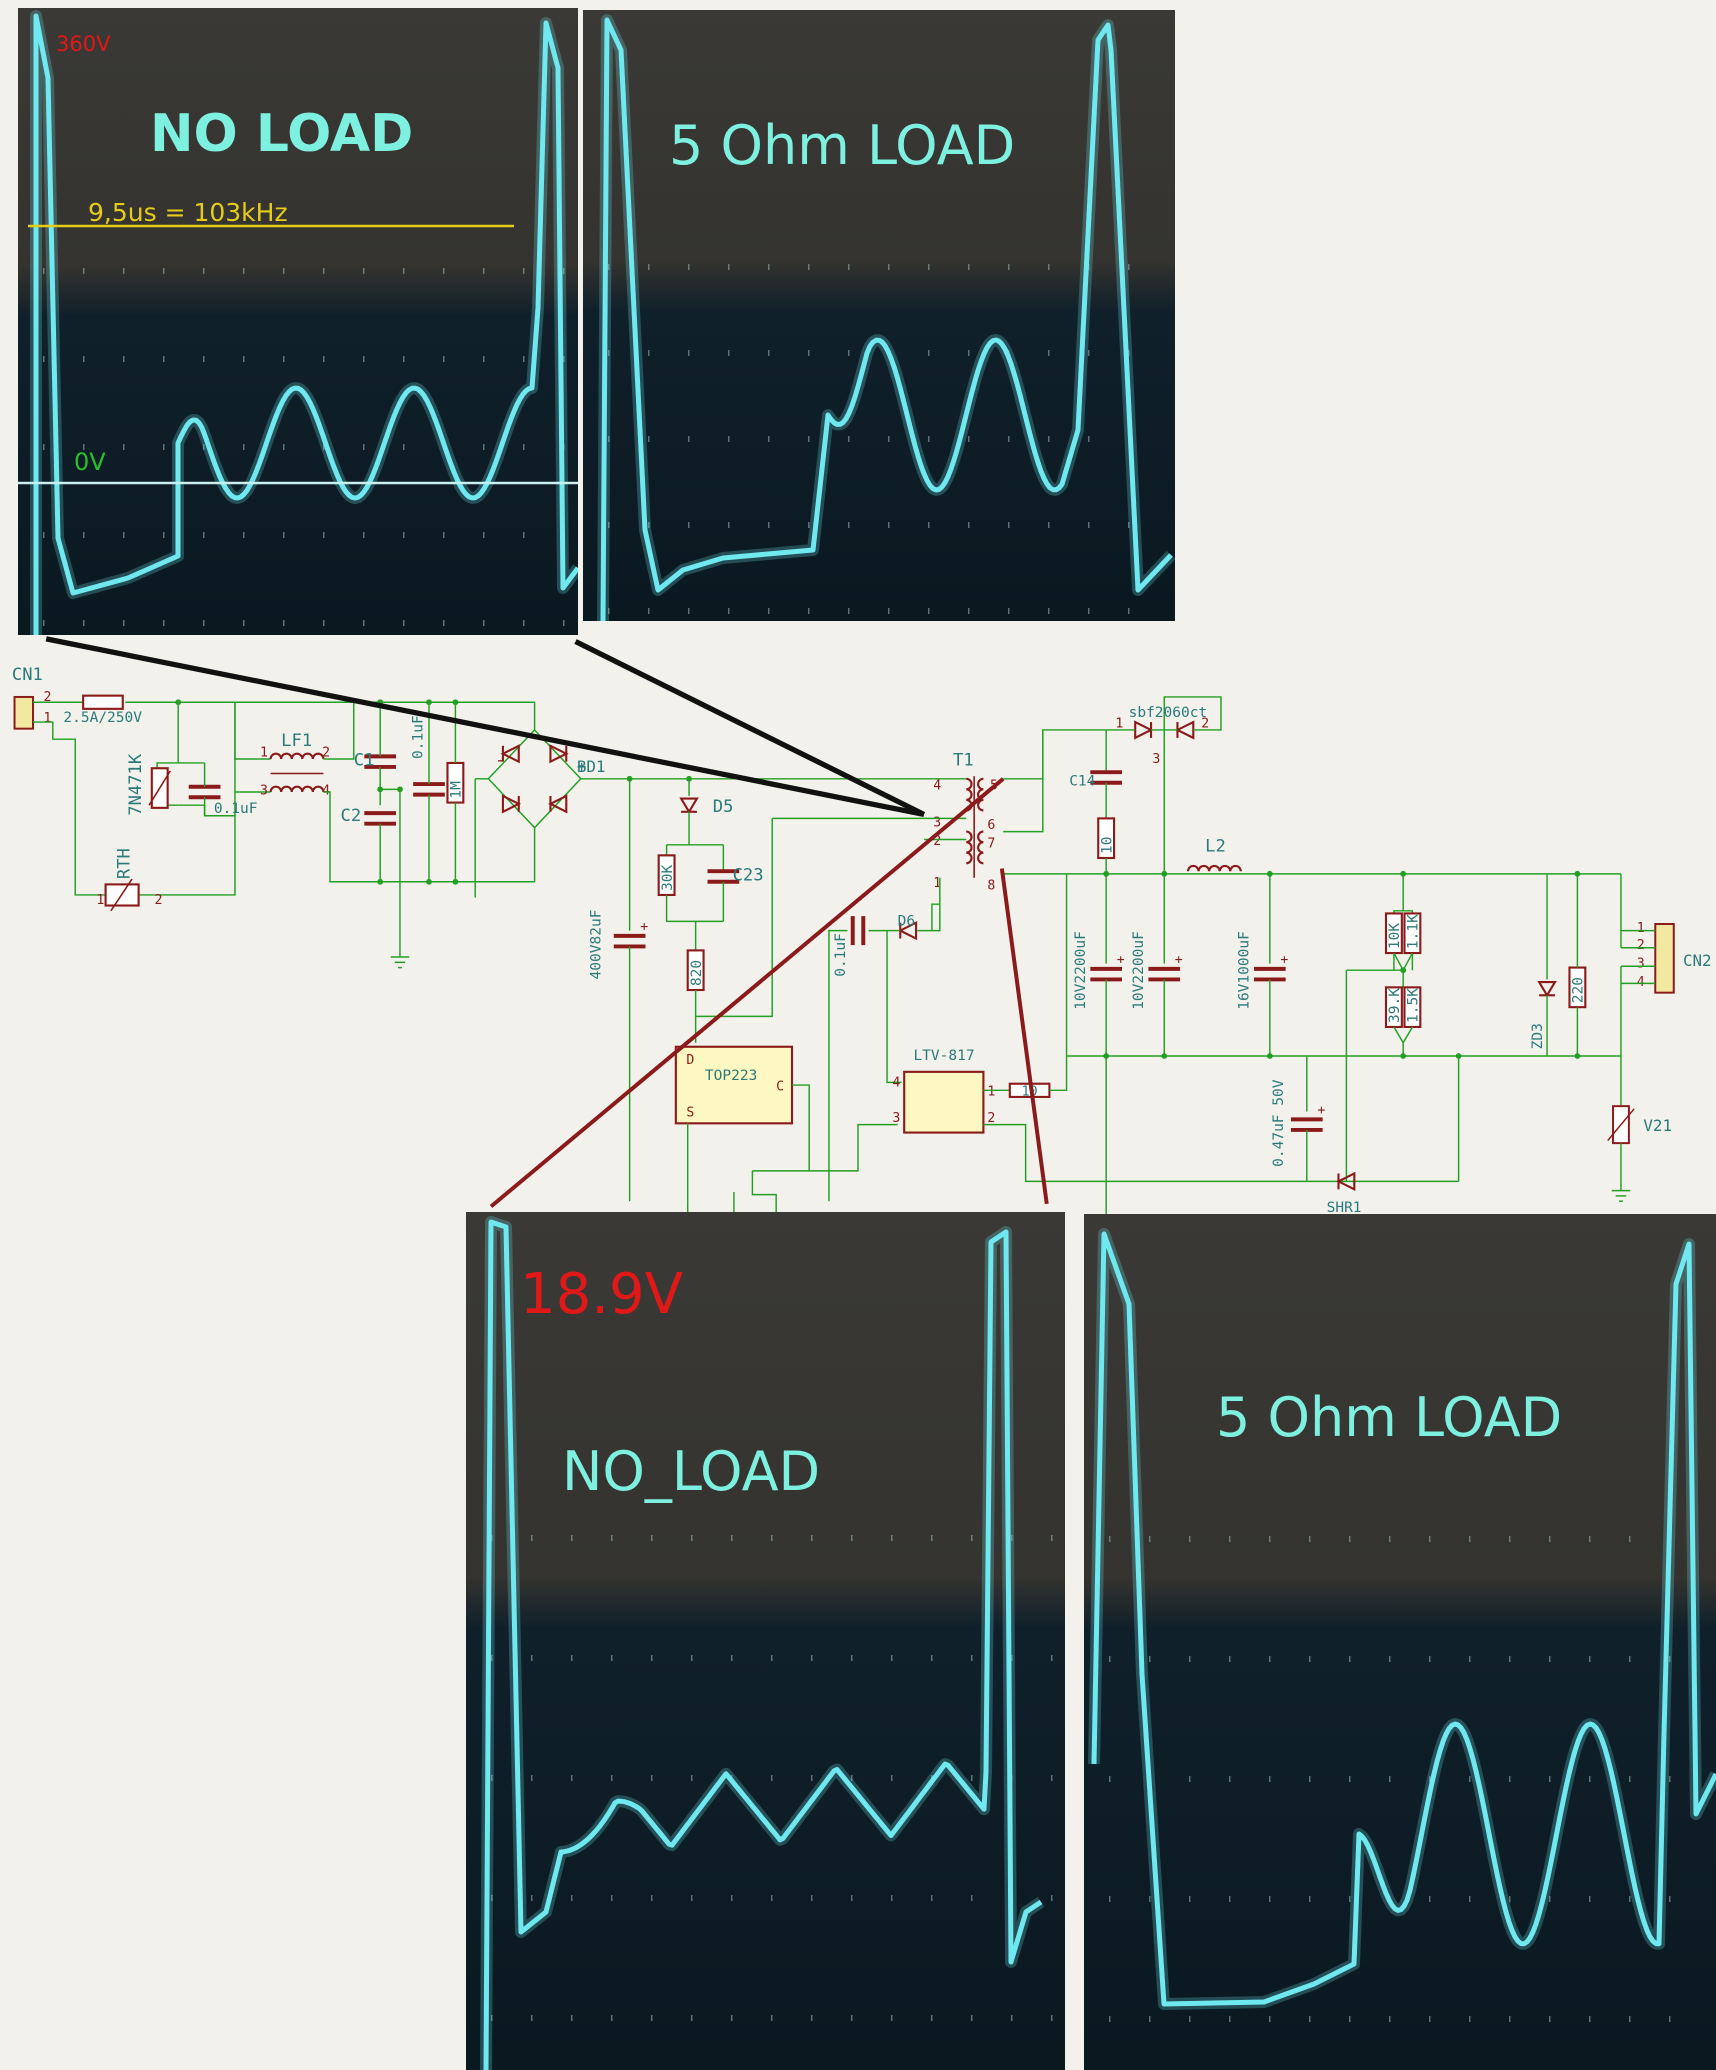  I want to click on lf1-coil-top, so click(297, 756).